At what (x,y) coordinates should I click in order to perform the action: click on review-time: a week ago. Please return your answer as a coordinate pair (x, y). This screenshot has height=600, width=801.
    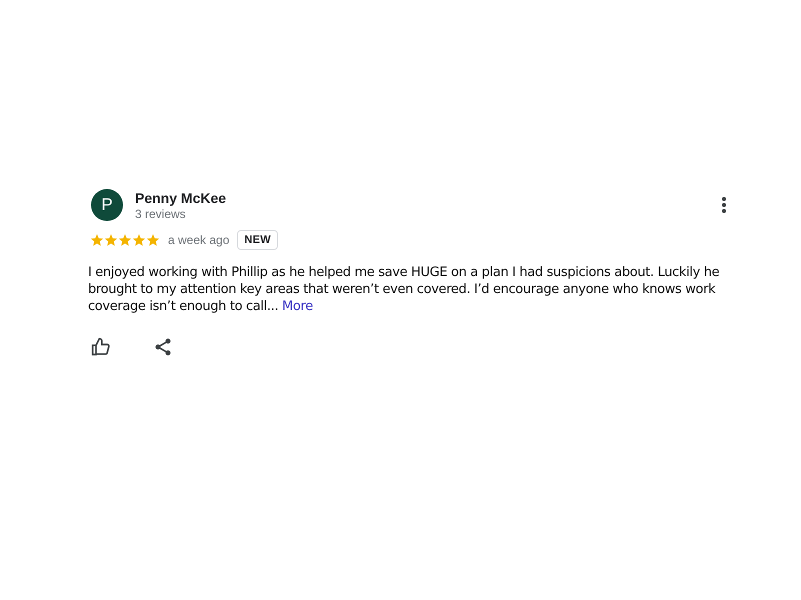
    Looking at the image, I should click on (199, 240).